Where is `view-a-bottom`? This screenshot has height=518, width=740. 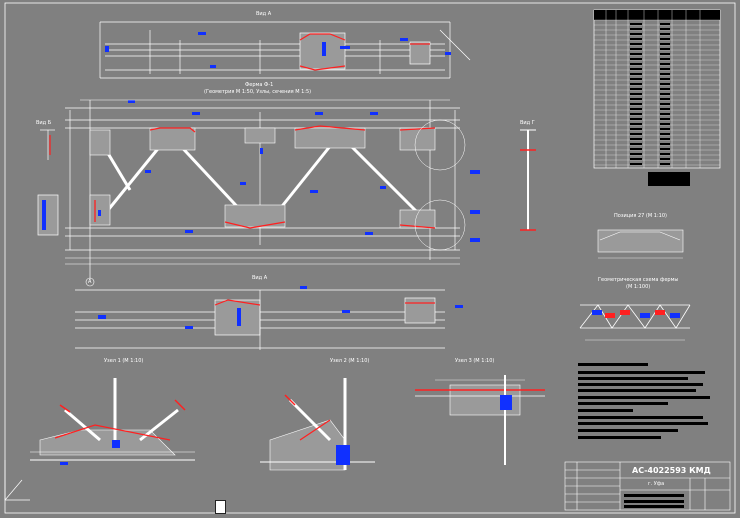
view-a-bottom is located at coordinates (260, 319).